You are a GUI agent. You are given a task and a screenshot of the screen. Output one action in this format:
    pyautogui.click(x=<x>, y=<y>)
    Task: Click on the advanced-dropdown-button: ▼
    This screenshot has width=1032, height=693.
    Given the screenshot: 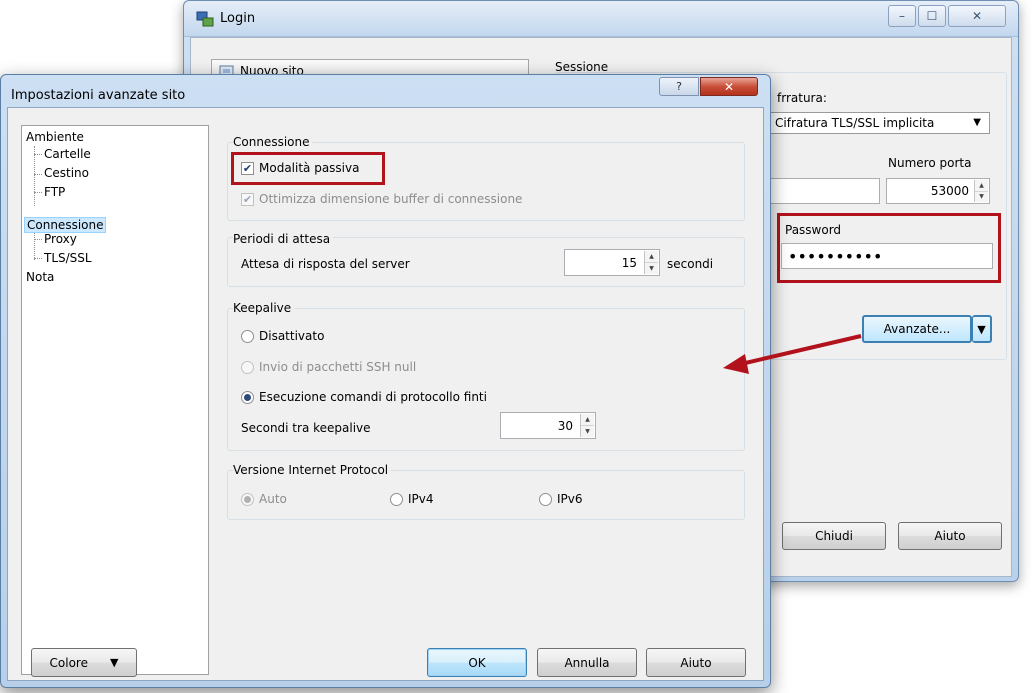 What is the action you would take?
    pyautogui.click(x=982, y=329)
    